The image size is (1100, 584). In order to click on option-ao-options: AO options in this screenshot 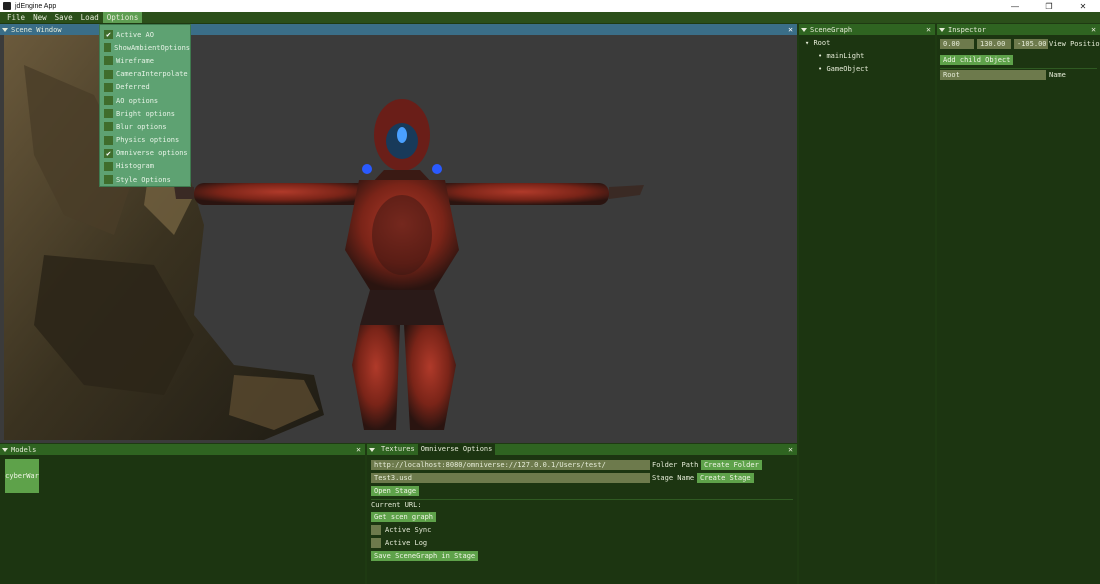, I will do `click(145, 100)`.